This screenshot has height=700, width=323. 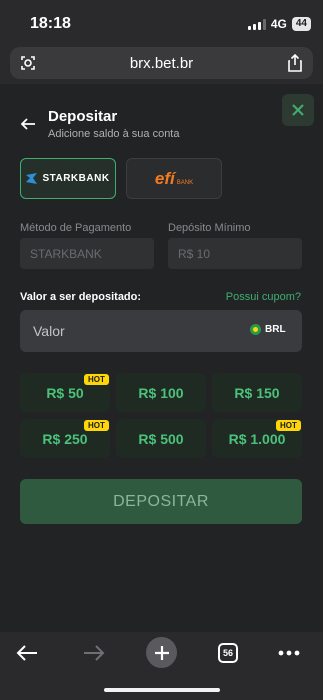 What do you see at coordinates (114, 134) in the screenshot?
I see `modal-subtitle: Adicione saldo à sua conta` at bounding box center [114, 134].